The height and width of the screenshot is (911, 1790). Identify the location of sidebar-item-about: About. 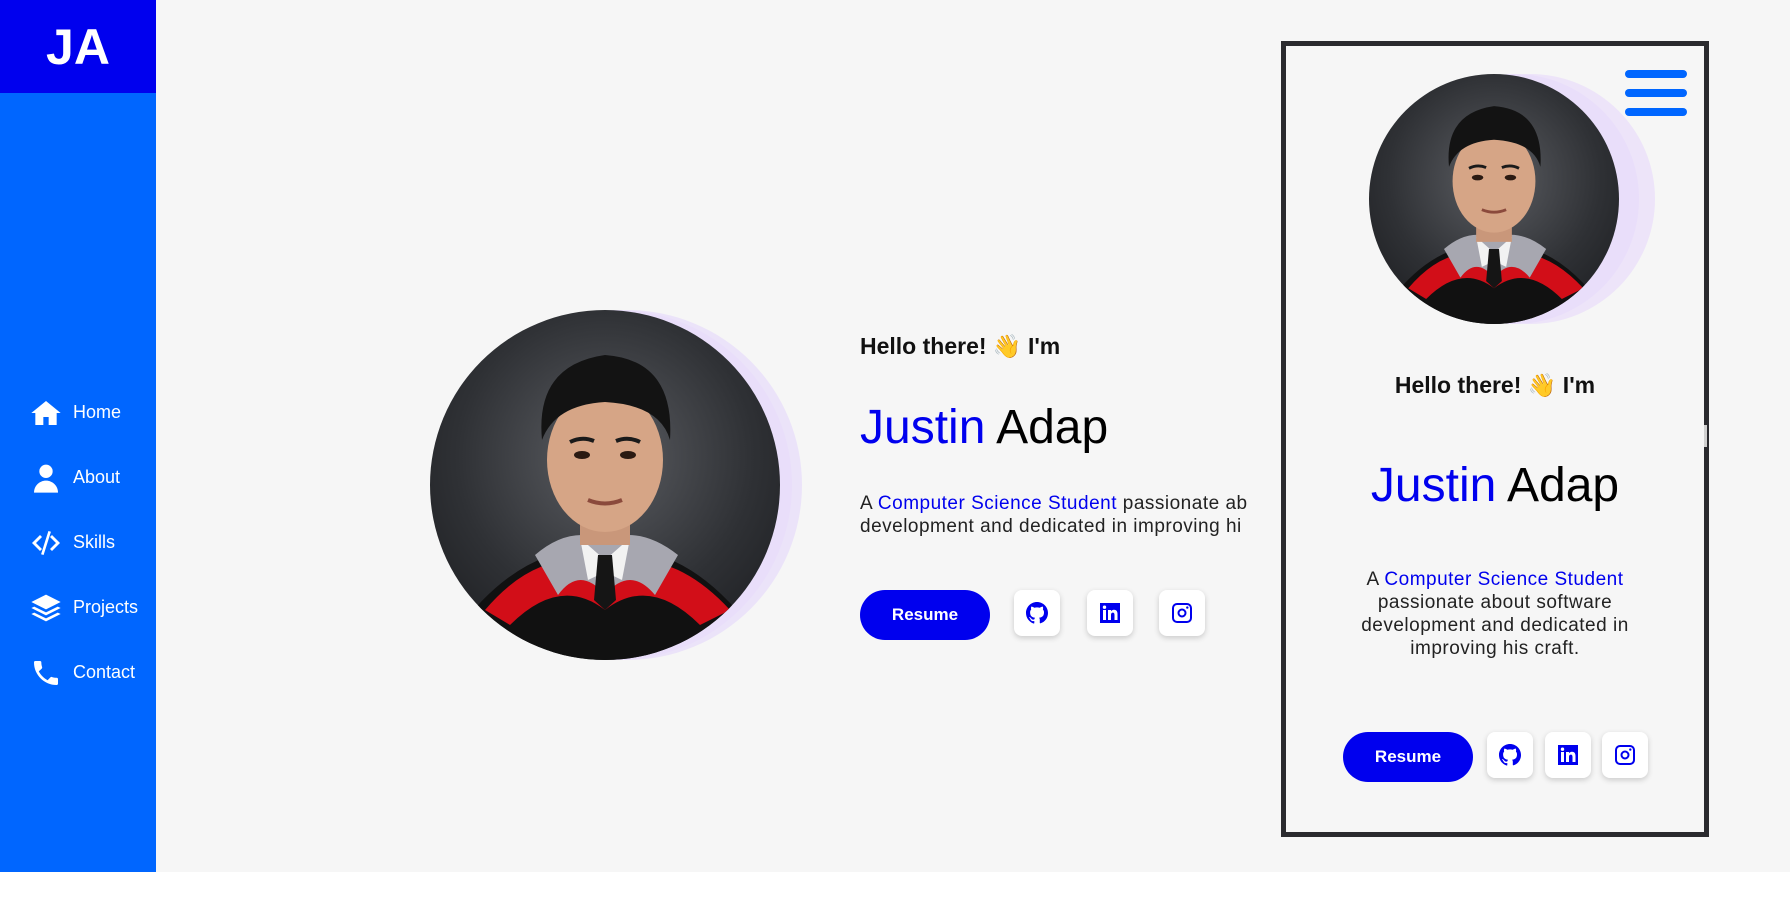
(84, 477).